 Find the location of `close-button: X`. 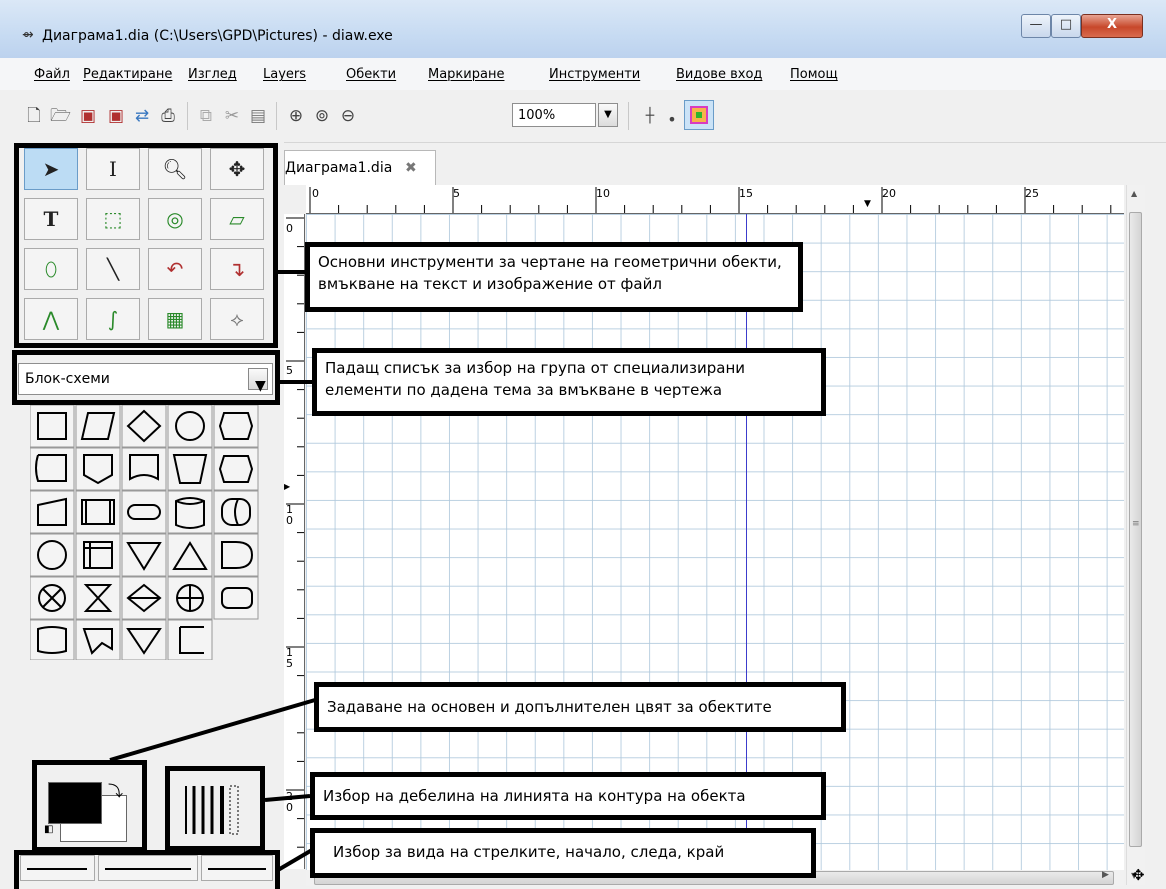

close-button: X is located at coordinates (1112, 26).